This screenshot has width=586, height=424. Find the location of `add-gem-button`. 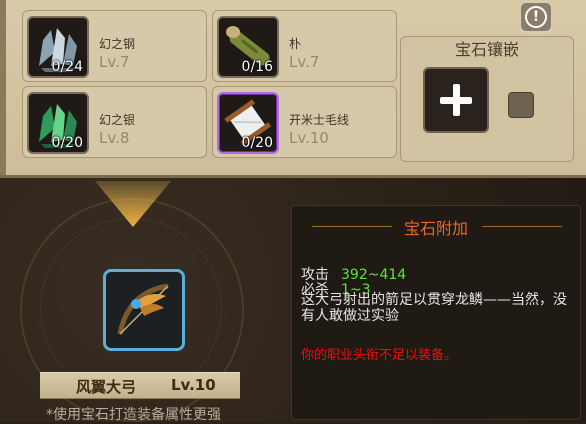

add-gem-button is located at coordinates (456, 100).